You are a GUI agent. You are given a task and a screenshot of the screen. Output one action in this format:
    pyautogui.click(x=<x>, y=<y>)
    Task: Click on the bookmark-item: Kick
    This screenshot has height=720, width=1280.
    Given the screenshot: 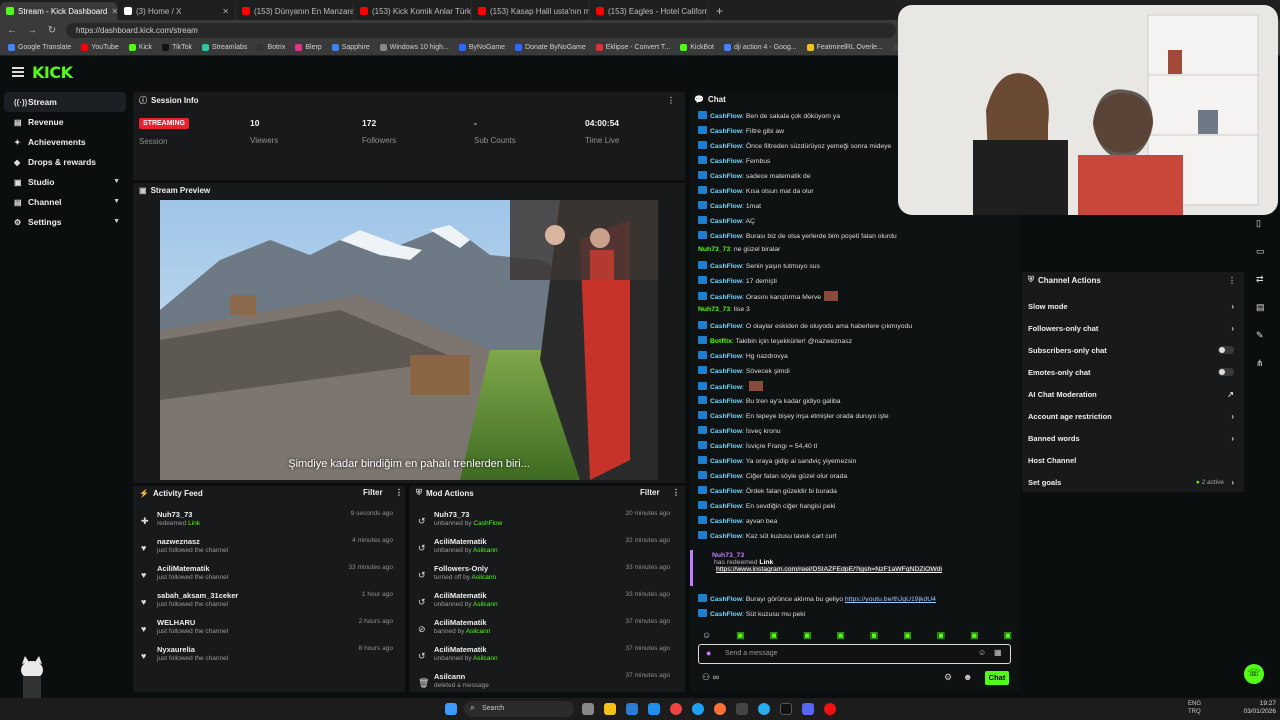 What is the action you would take?
    pyautogui.click(x=140, y=47)
    